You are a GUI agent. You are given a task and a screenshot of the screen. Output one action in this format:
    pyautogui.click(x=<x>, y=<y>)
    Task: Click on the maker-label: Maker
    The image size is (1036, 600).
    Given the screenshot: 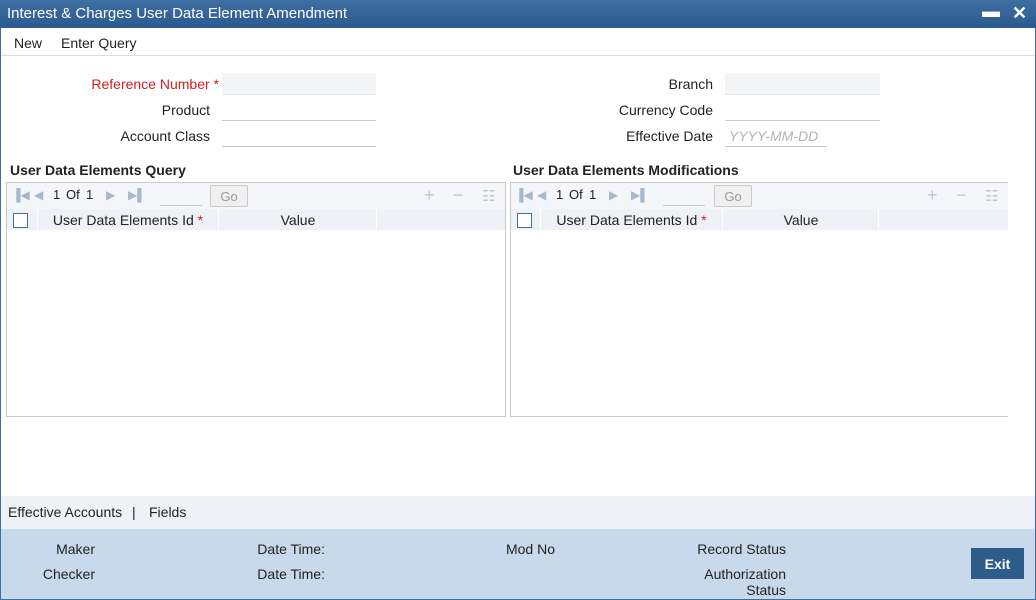 What is the action you would take?
    pyautogui.click(x=75, y=549)
    